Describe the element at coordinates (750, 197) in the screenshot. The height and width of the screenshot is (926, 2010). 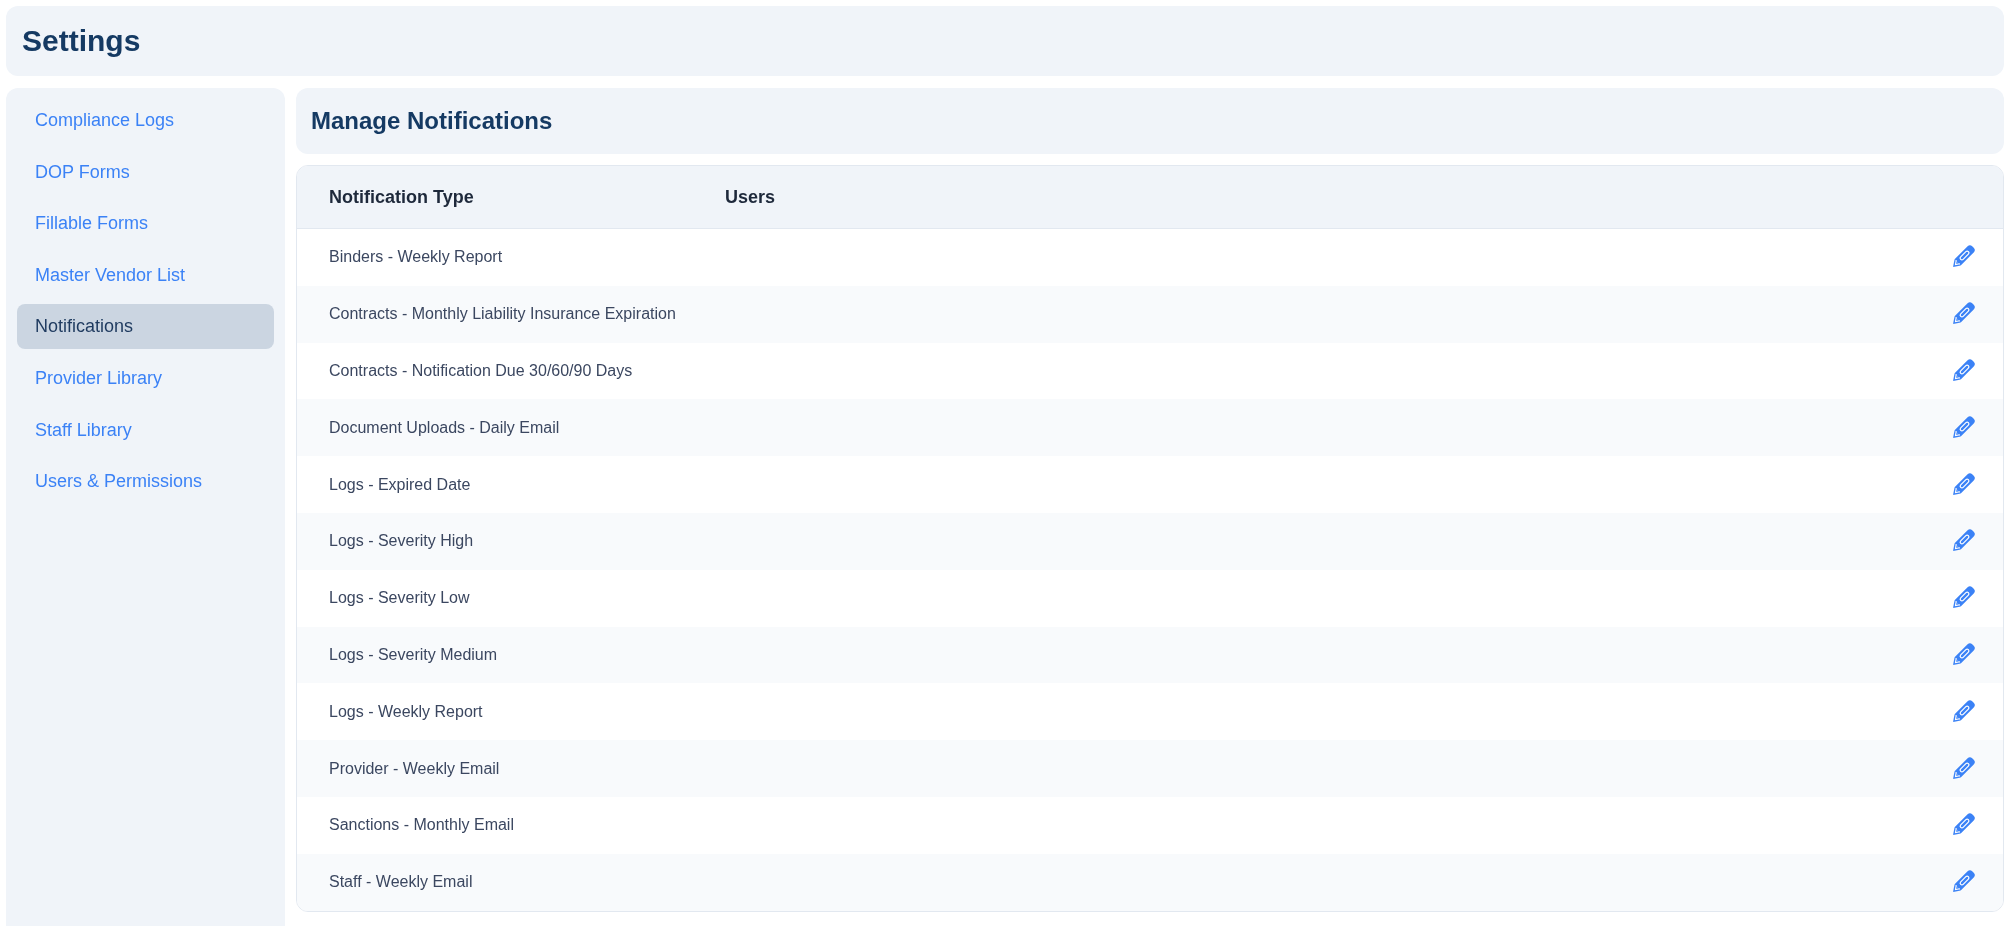
I see `column-header: Users` at that location.